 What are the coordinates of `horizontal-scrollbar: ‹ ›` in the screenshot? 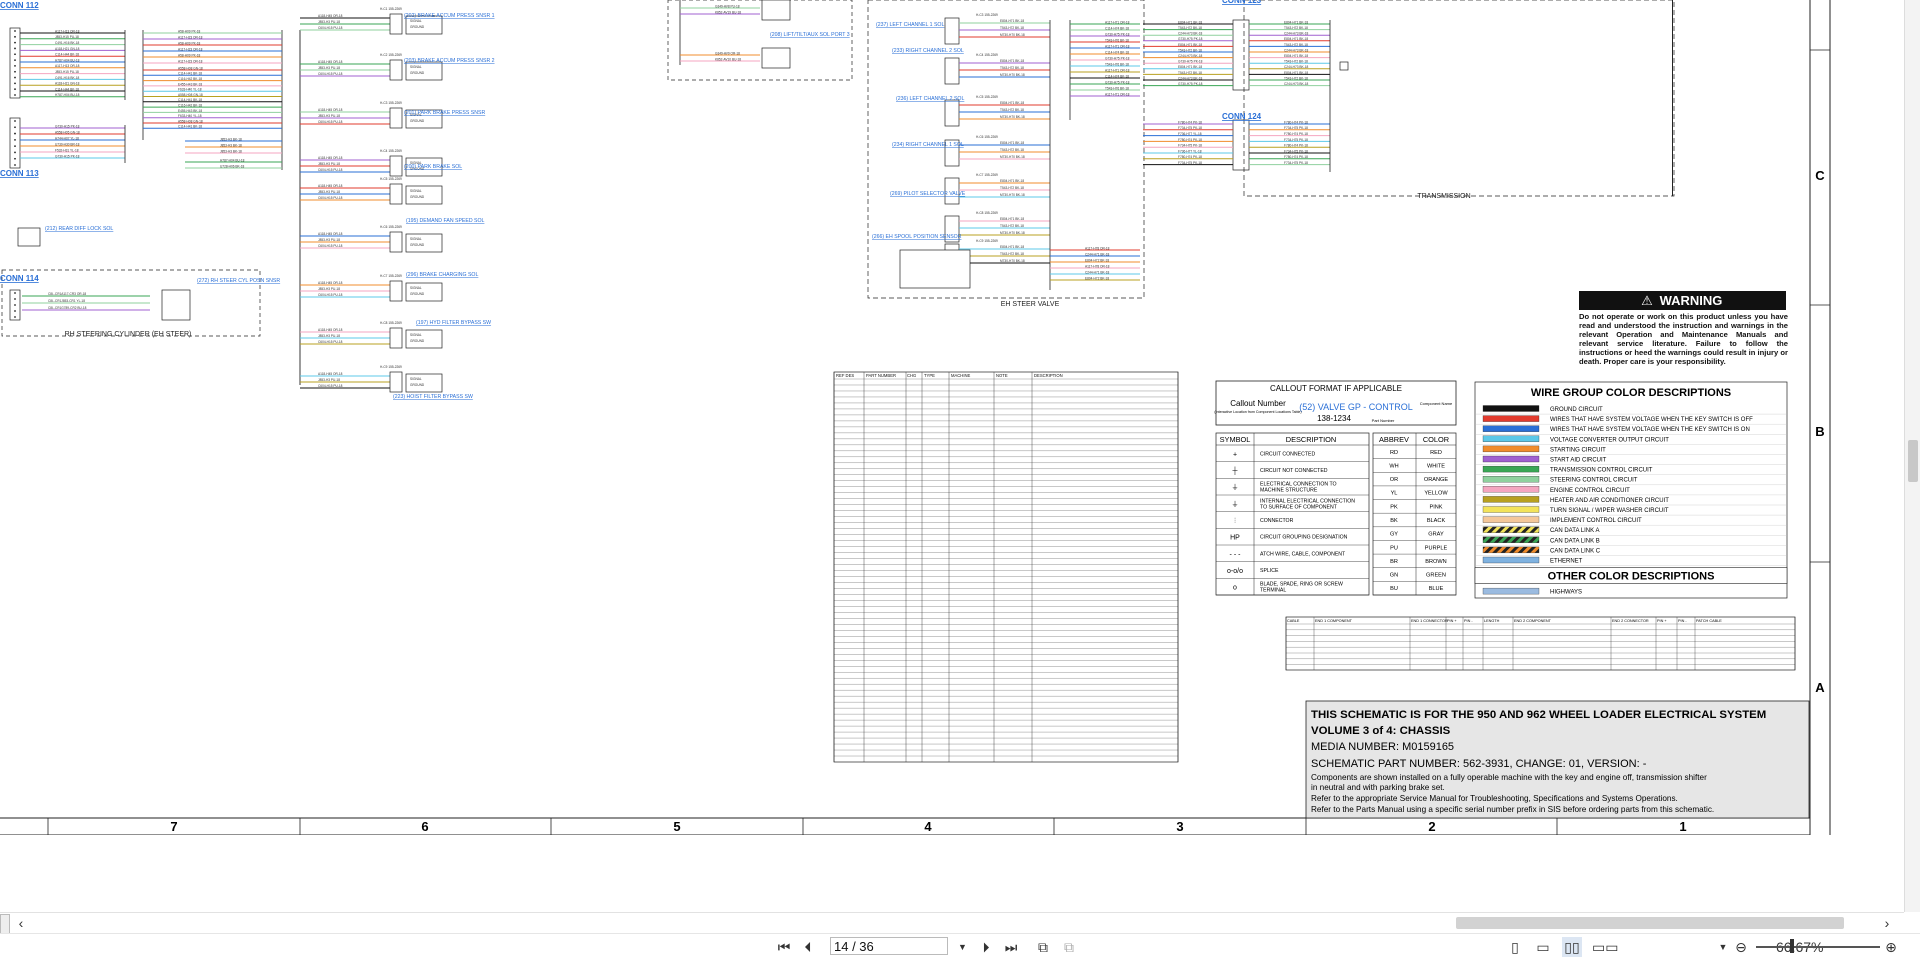 It's located at (952, 923).